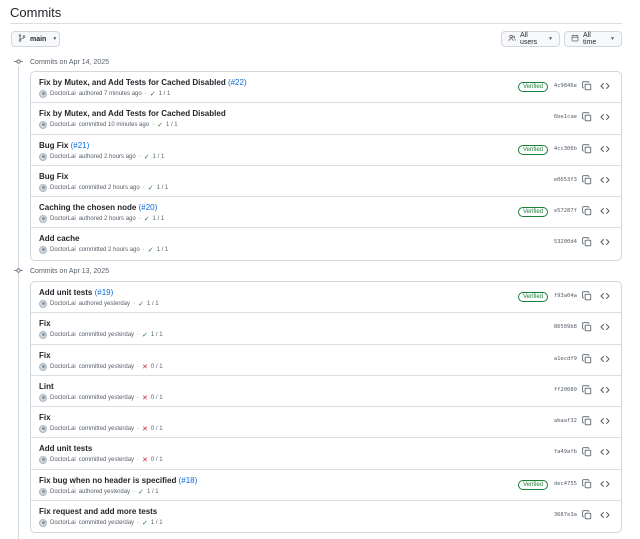 The height and width of the screenshot is (539, 640). What do you see at coordinates (148, 207) in the screenshot?
I see `pull-request-link: (#20)` at bounding box center [148, 207].